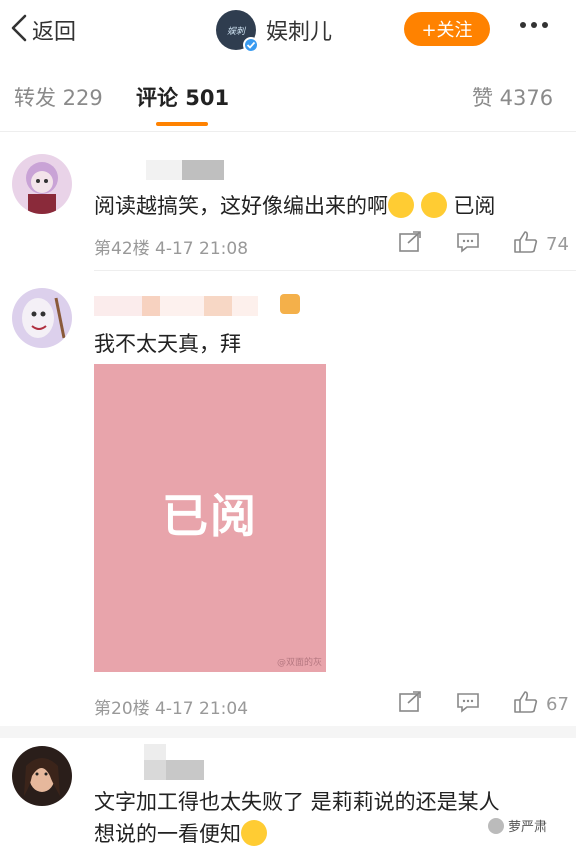  I want to click on follow-button: +关注, so click(447, 29).